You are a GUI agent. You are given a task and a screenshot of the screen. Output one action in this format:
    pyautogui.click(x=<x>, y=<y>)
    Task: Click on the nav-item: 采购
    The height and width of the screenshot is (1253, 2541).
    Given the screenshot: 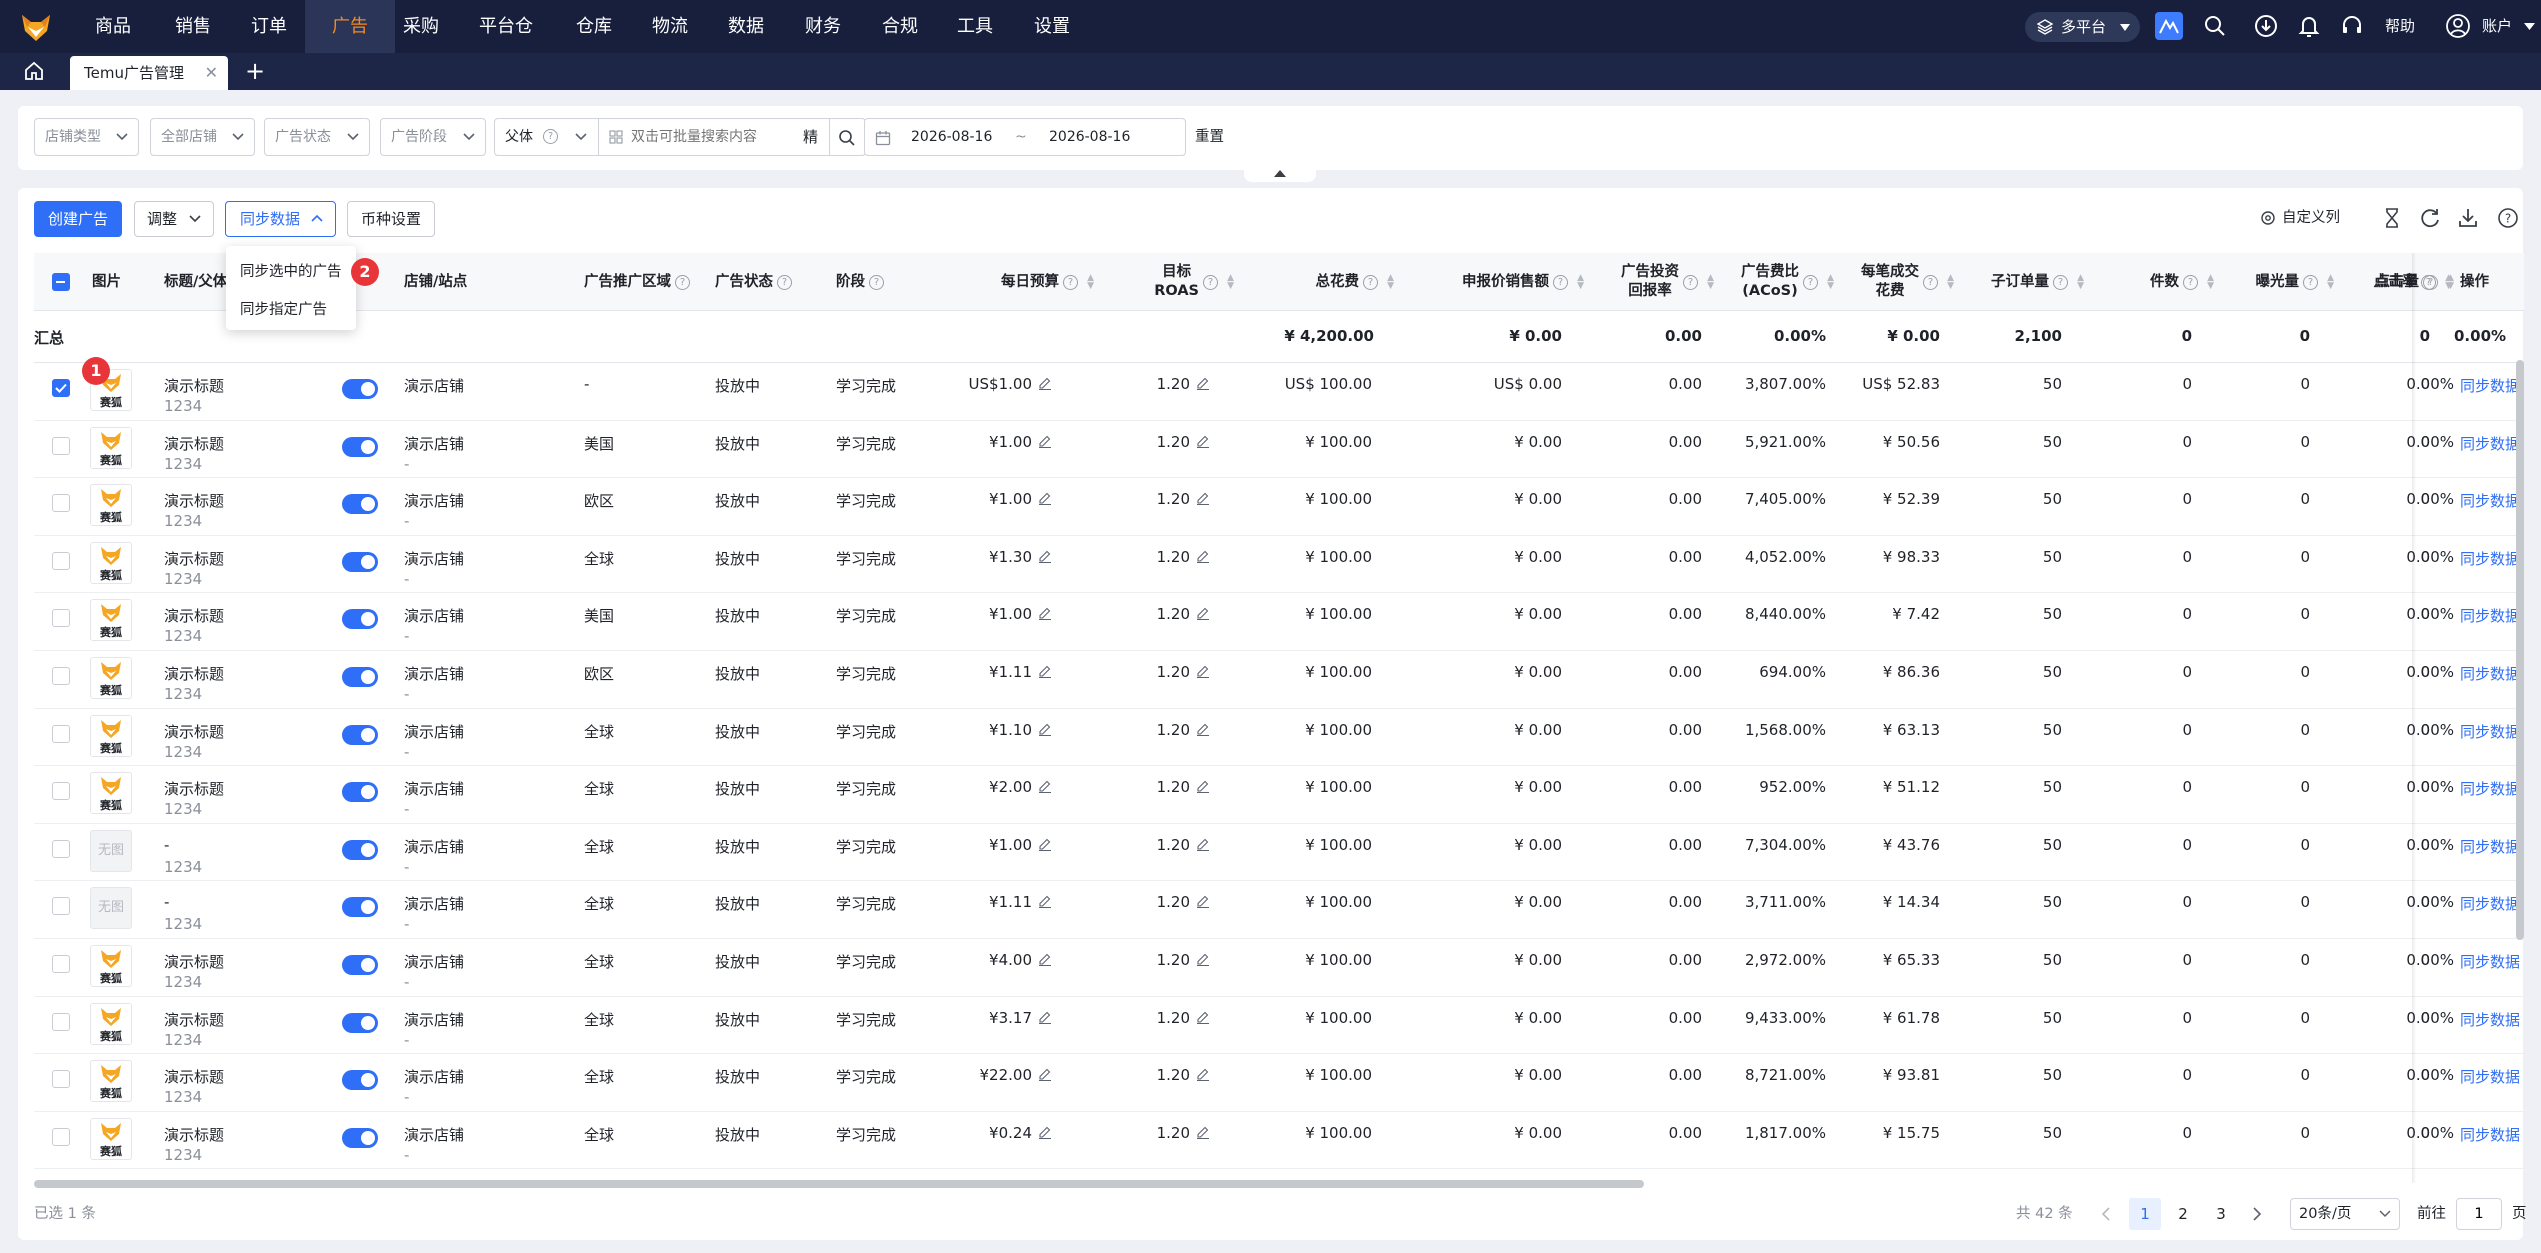 What is the action you would take?
    pyautogui.click(x=421, y=26)
    